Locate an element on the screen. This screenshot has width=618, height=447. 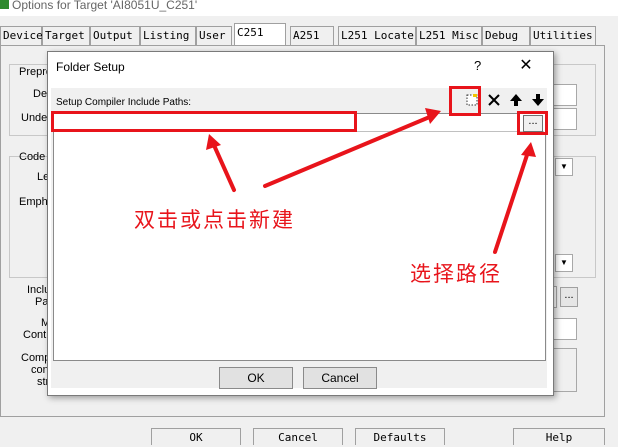
annotation-browse-box is located at coordinates (532, 123).